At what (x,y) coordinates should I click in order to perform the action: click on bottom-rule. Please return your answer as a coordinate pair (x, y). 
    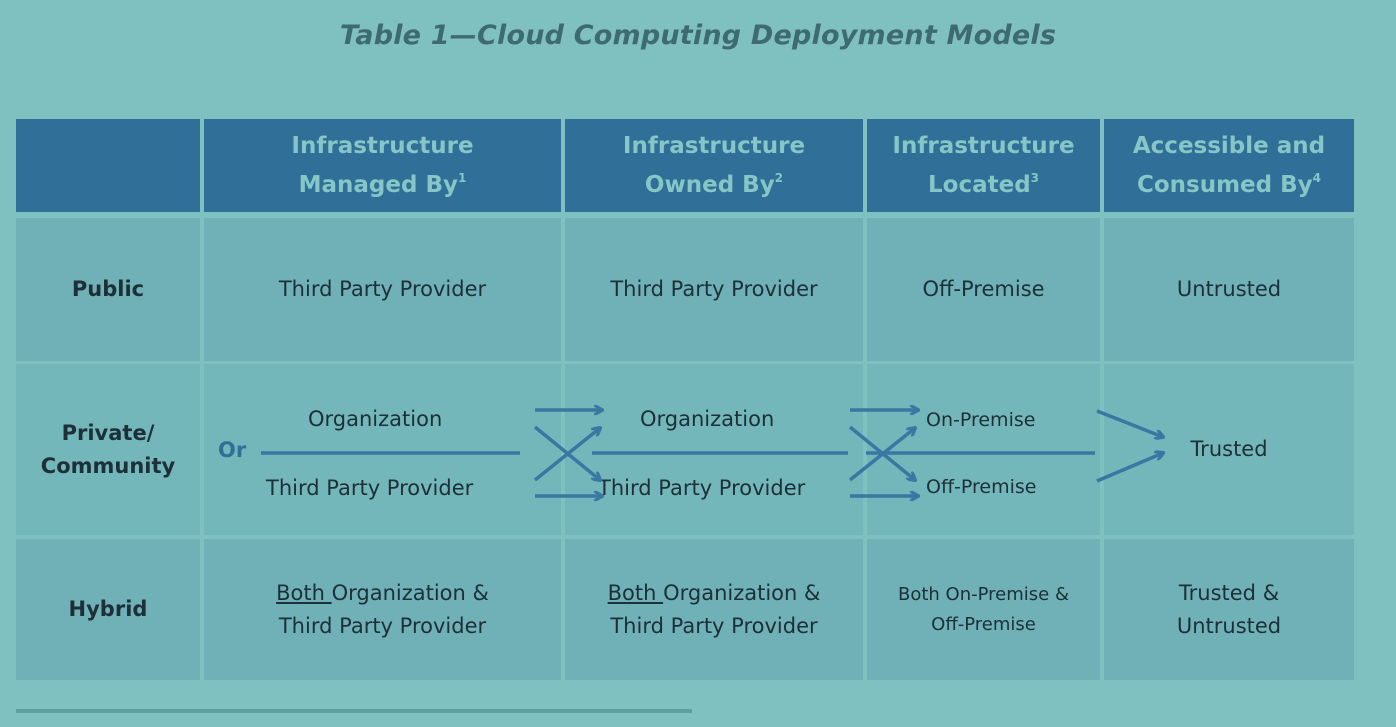
    Looking at the image, I should click on (354, 711).